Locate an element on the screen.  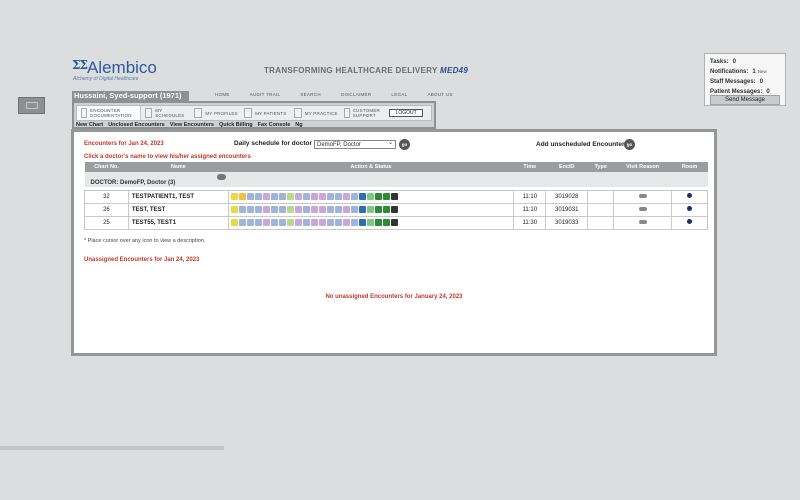
table-row: 25 TEST55, TEST1 11:30 3019033 is located at coordinates (396, 222).